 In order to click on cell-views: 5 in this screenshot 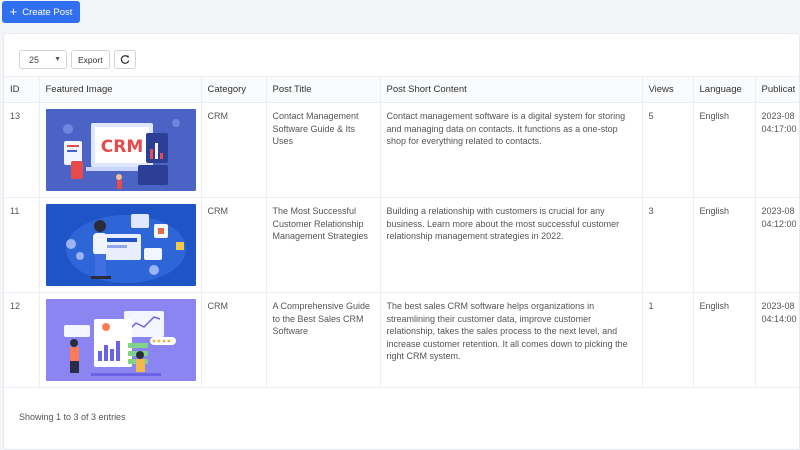, I will do `click(668, 150)`.